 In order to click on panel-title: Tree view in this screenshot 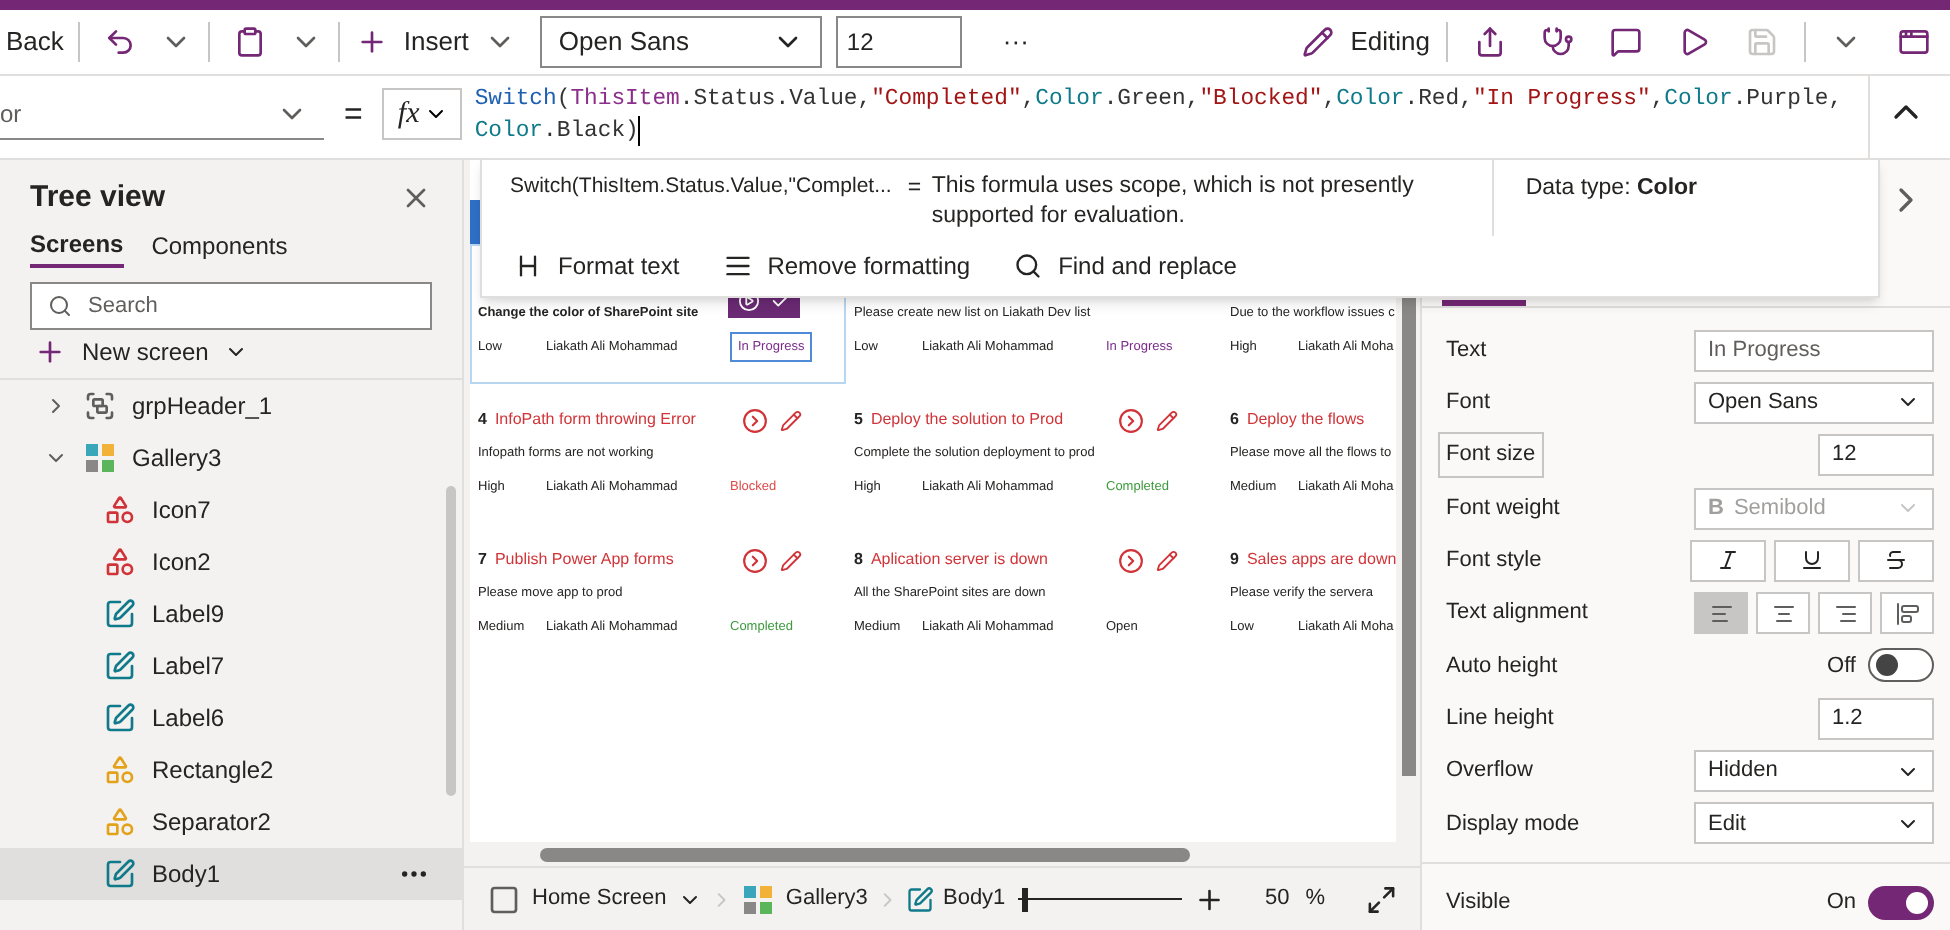, I will do `click(98, 197)`.